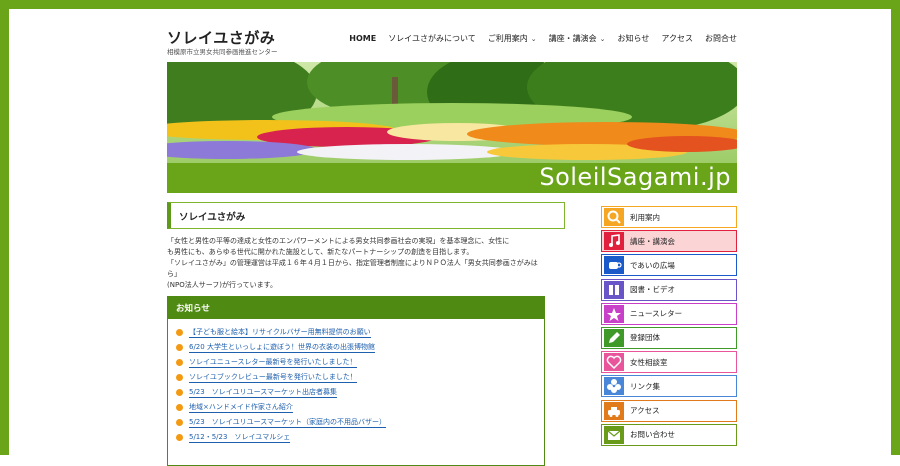 Image resolution: width=900 pixels, height=466 pixels. I want to click on page-title: ソレイユさがみ, so click(366, 215).